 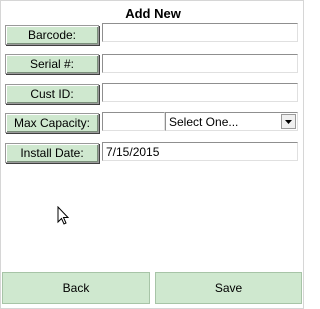 What do you see at coordinates (200, 151) in the screenshot?
I see `install-date-input` at bounding box center [200, 151].